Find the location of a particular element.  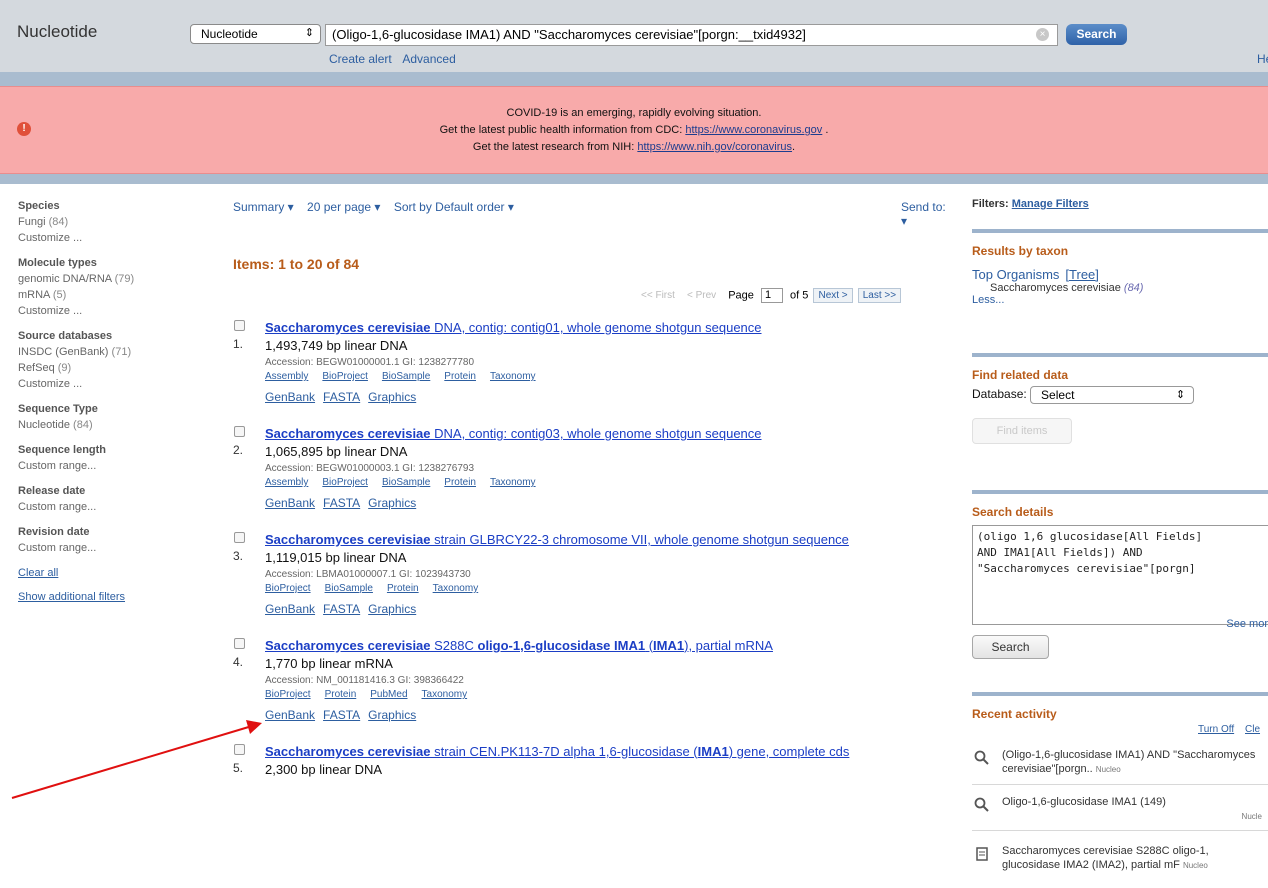

clear-all-link: Clear all is located at coordinates (103, 573).